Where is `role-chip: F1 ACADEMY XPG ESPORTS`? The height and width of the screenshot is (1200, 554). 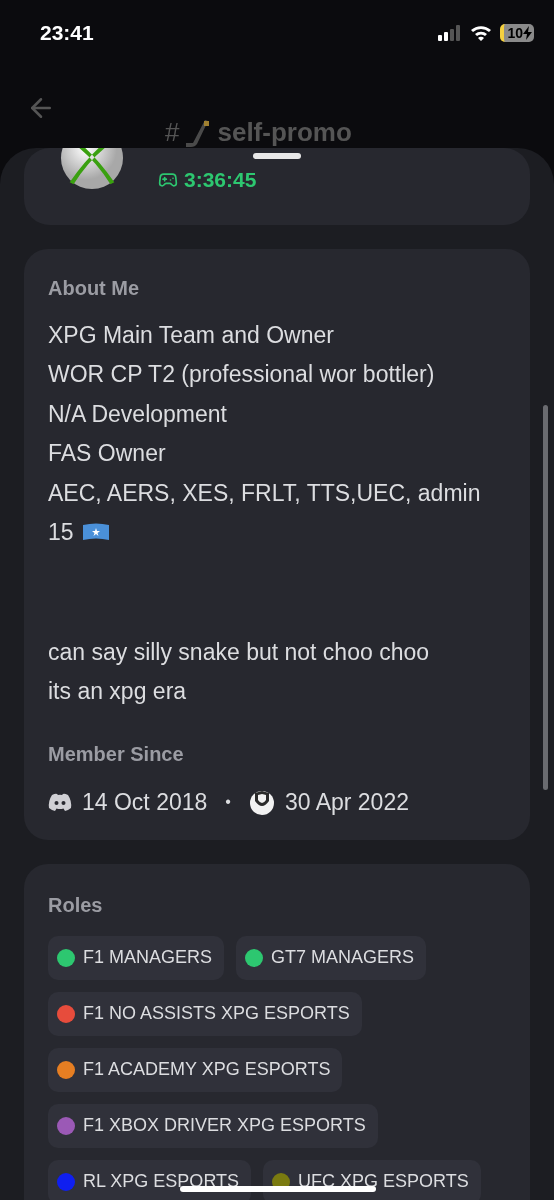 role-chip: F1 ACADEMY XPG ESPORTS is located at coordinates (195, 1069).